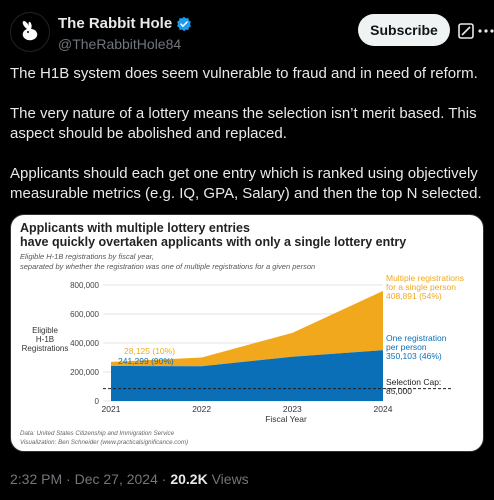 Image resolution: width=494 pixels, height=500 pixels. Describe the element at coordinates (97, 401) in the screenshot. I see `y-tick-label: 0` at that location.